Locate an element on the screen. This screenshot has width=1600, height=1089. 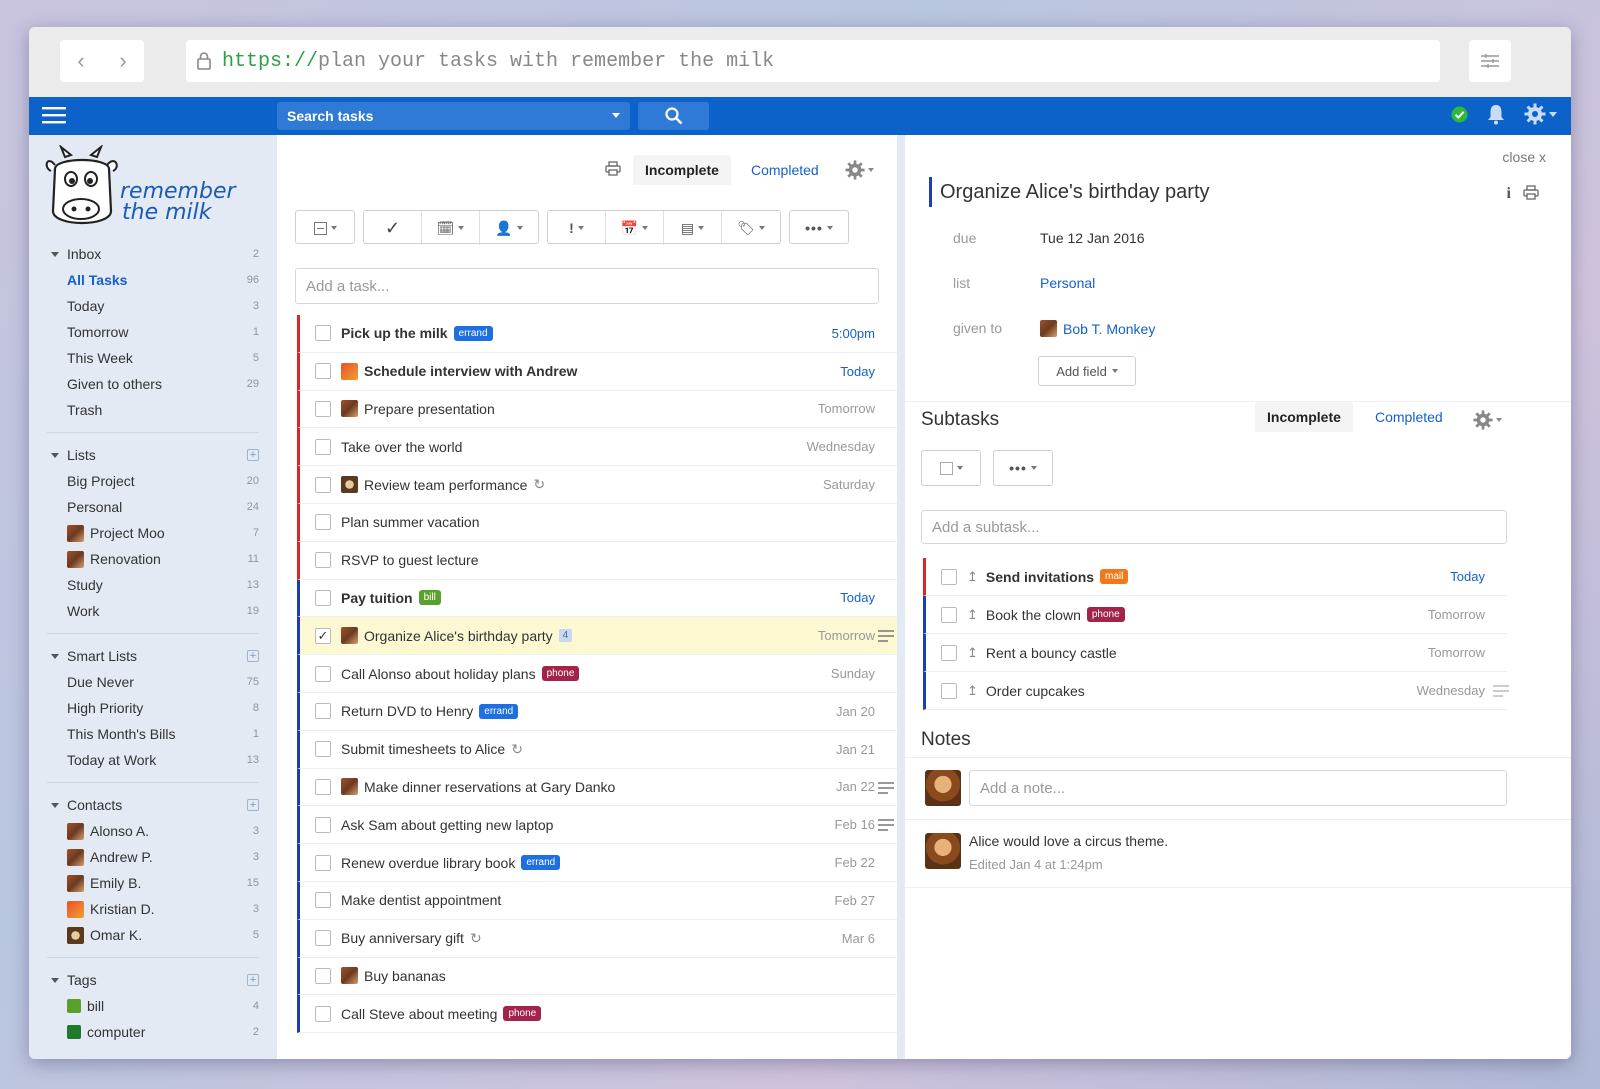
task-row: Prepare presentation Tomorrow is located at coordinates (597, 409).